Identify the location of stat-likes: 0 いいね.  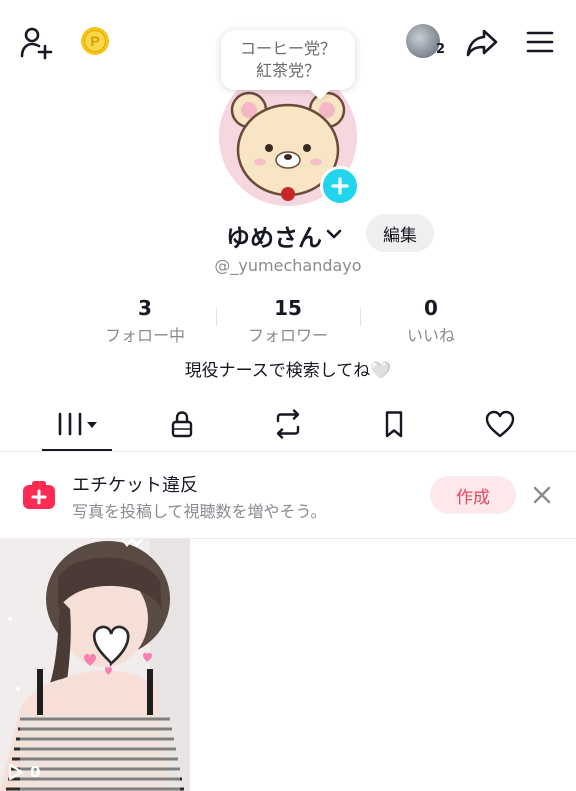
(431, 321).